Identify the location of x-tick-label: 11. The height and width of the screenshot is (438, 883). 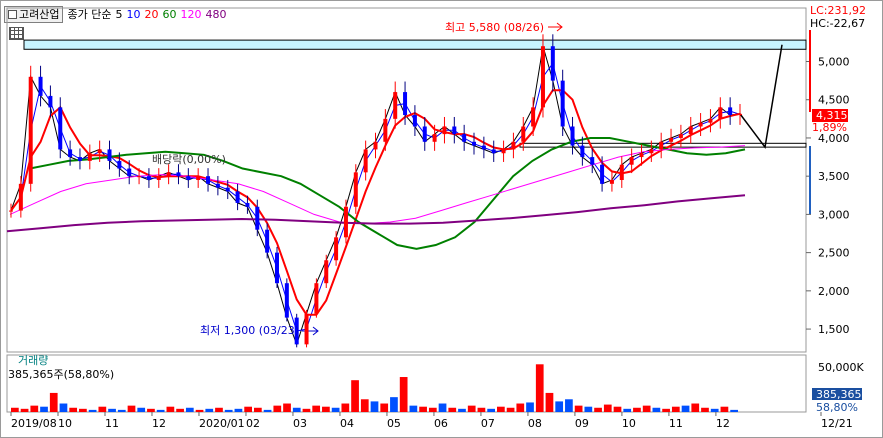
(112, 423).